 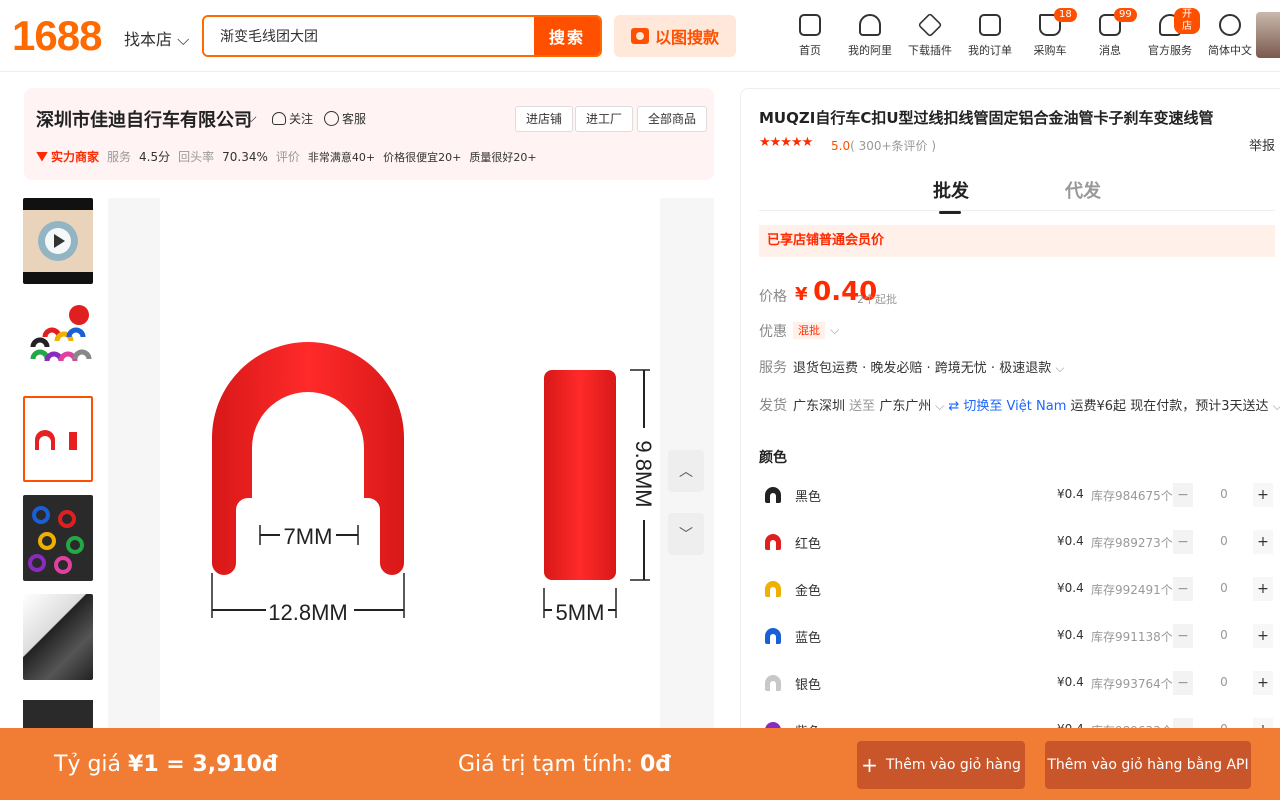 I want to click on site-logo: 1688, so click(x=57, y=36).